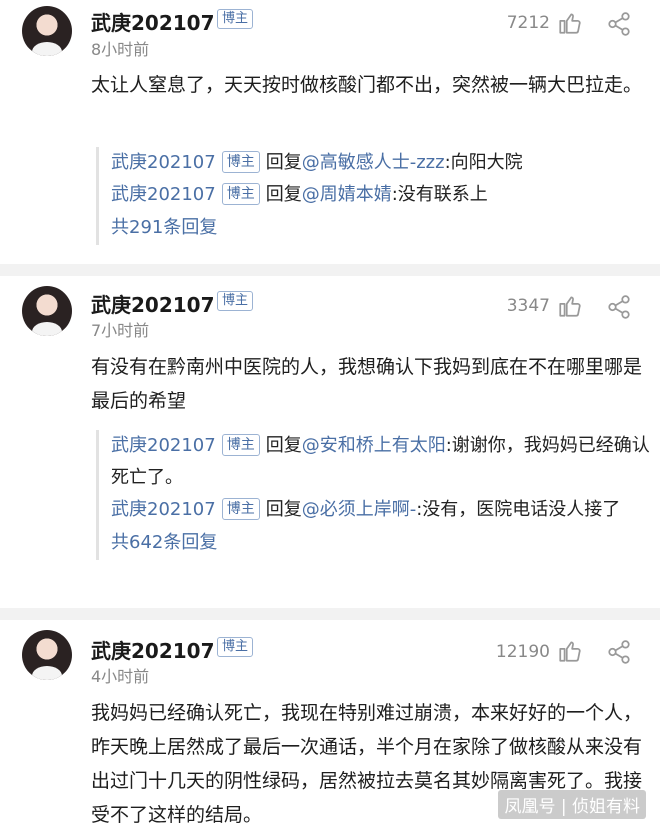 The height and width of the screenshot is (832, 660). I want to click on like-count: 3347, so click(528, 306).